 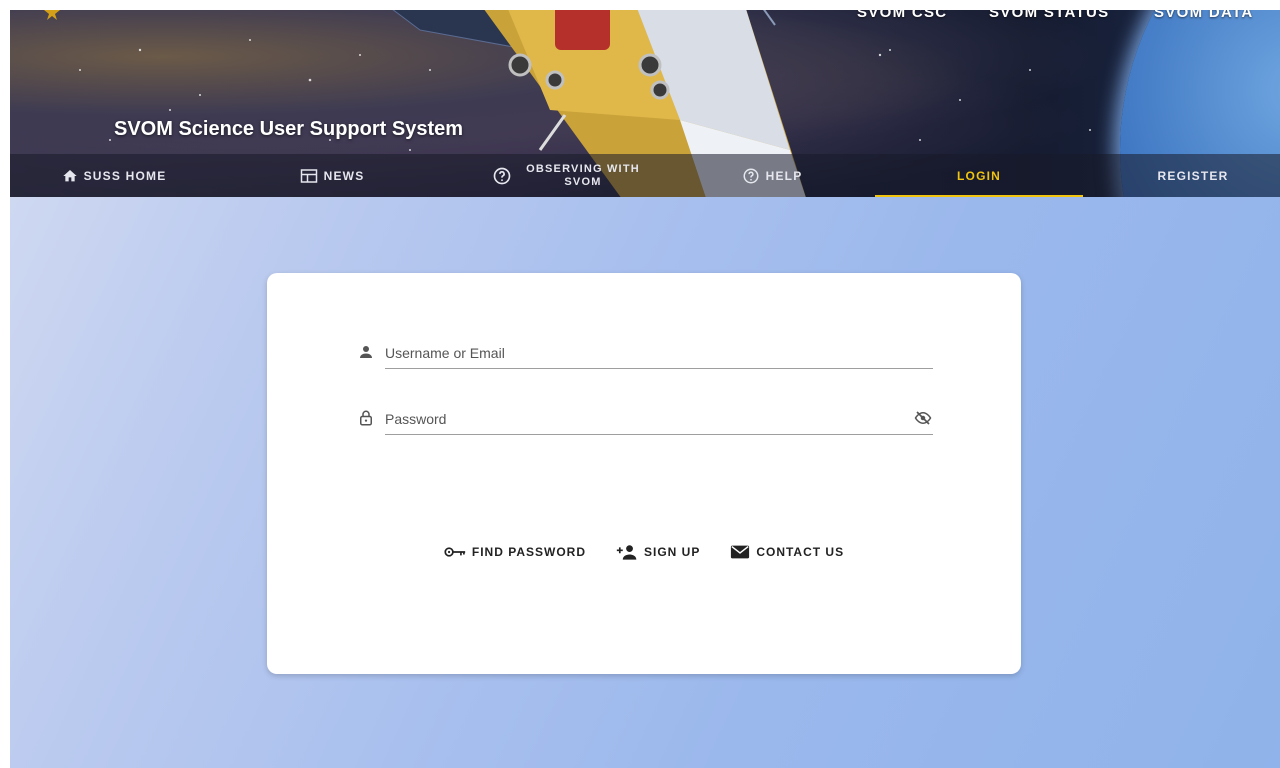 I want to click on contact-us-button: CONTACT US, so click(x=787, y=552).